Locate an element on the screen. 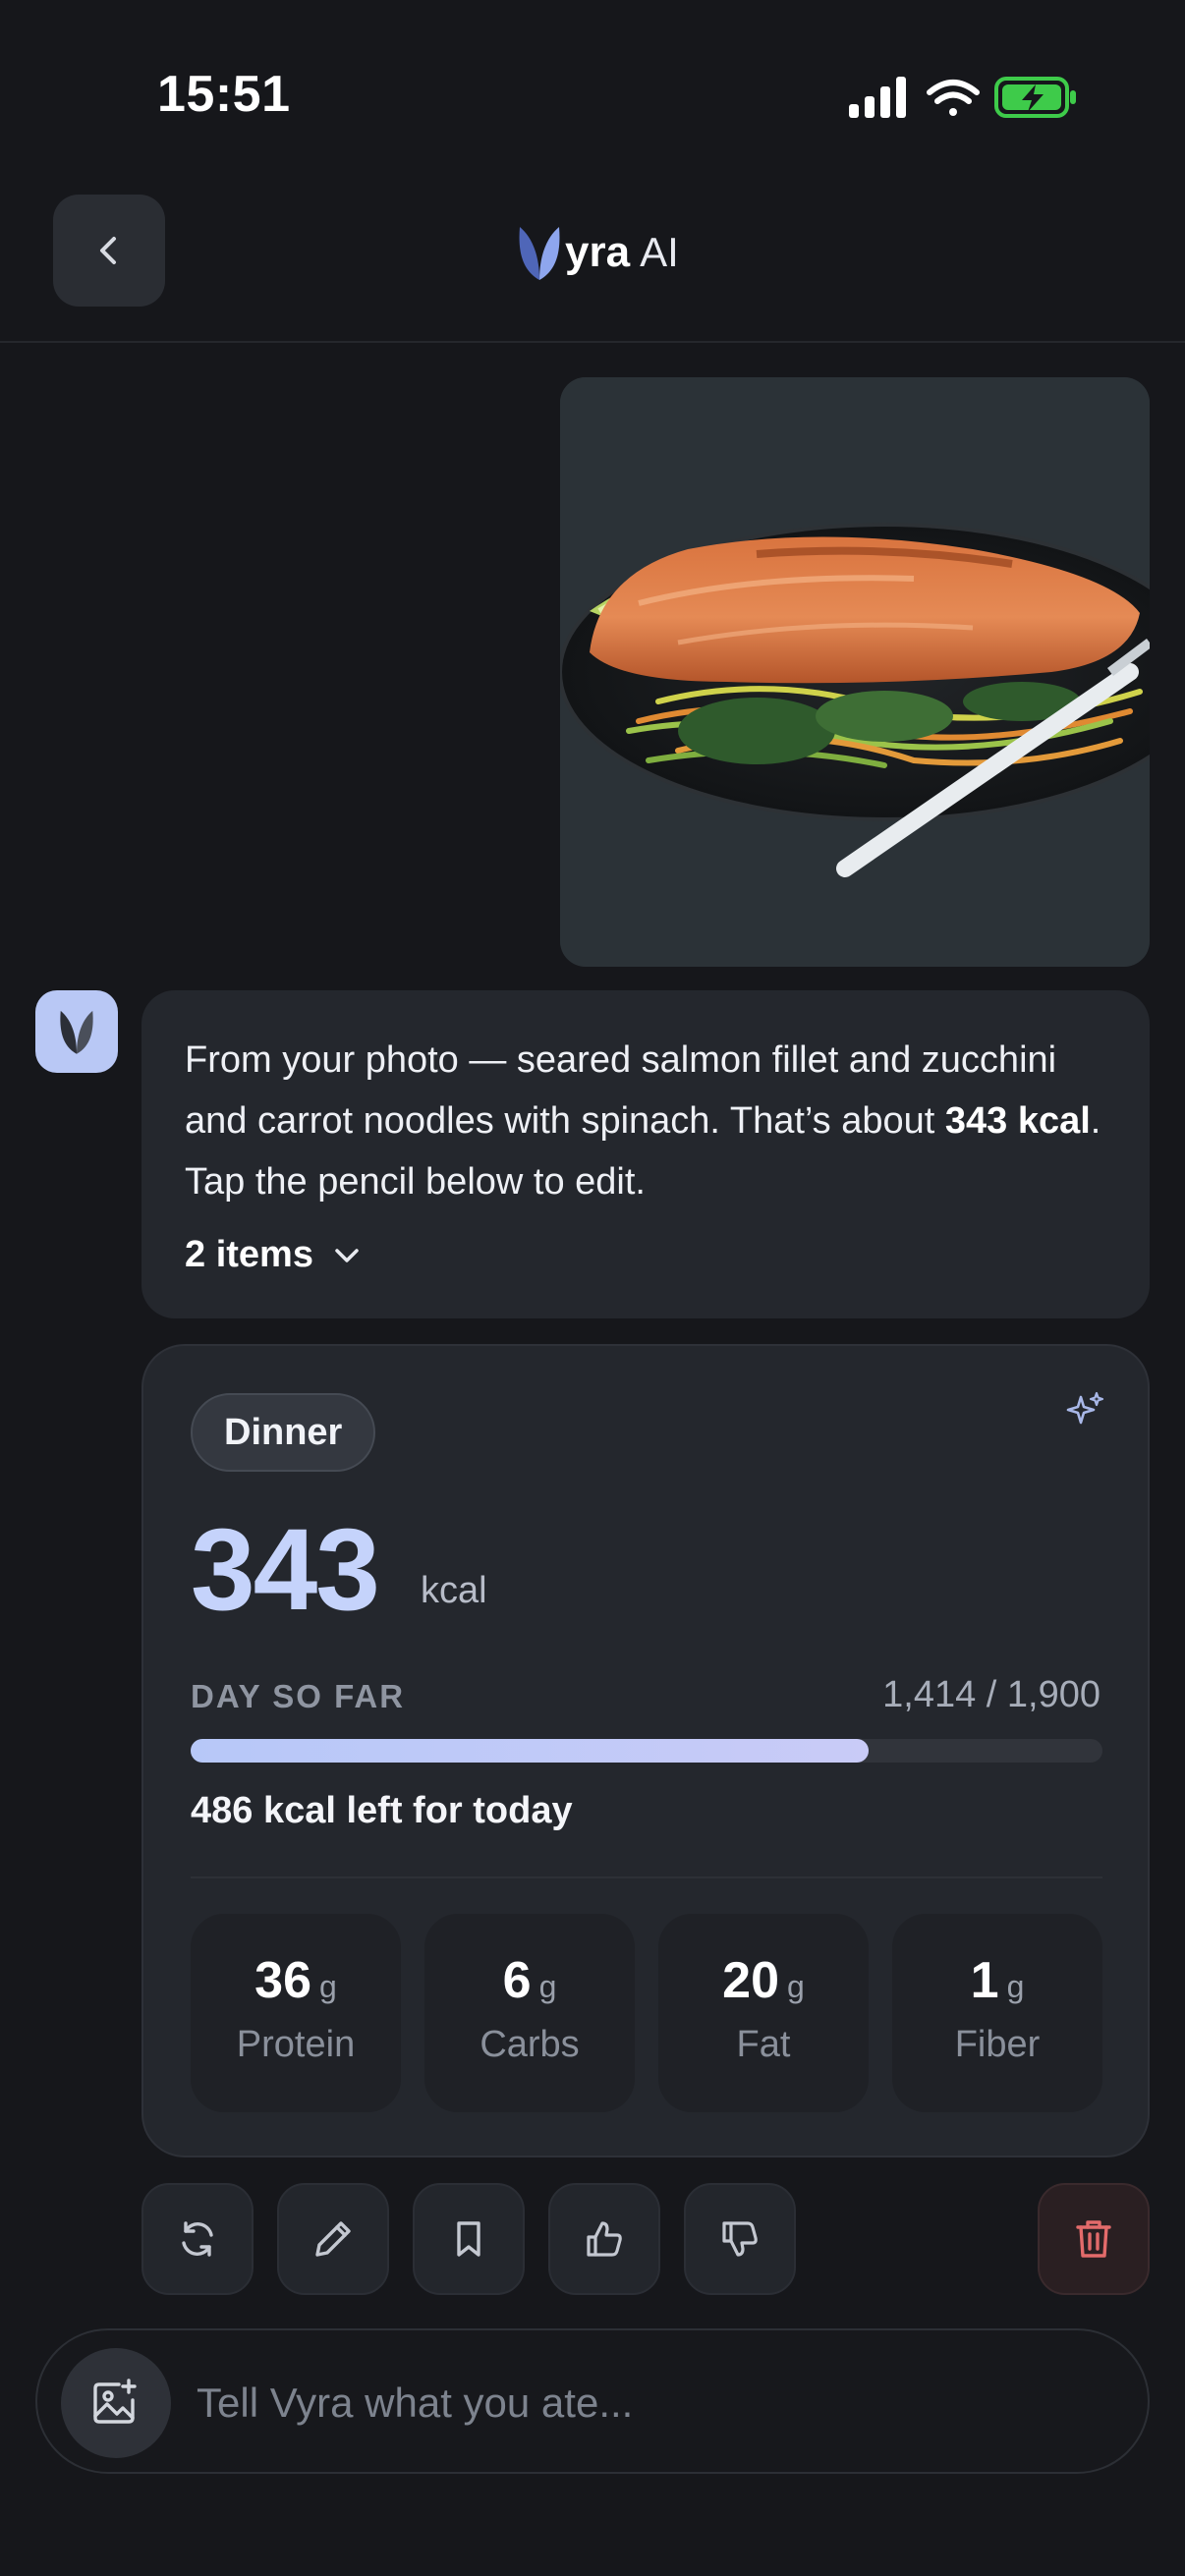 Image resolution: width=1185 pixels, height=2576 pixels. bookmark-icon is located at coordinates (469, 2239).